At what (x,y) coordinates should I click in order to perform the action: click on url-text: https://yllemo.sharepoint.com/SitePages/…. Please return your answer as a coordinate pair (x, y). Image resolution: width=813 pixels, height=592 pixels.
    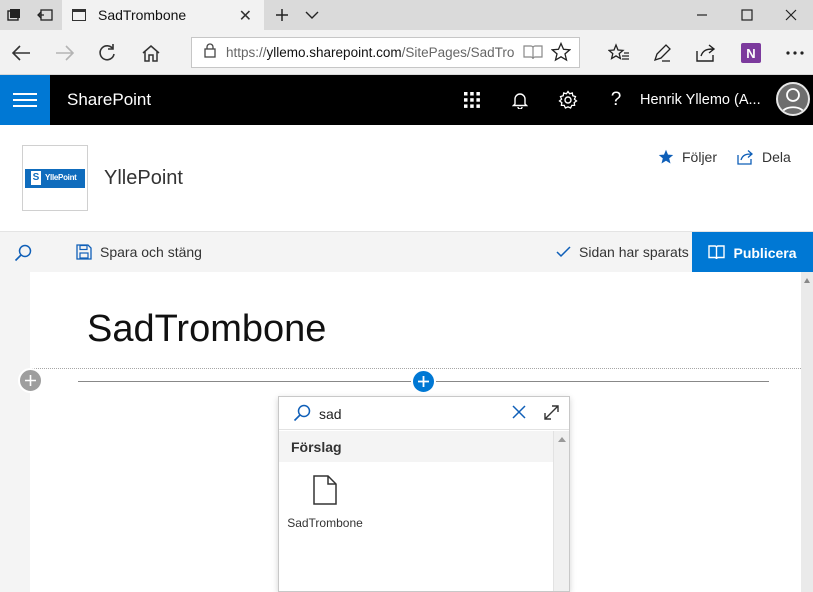
    Looking at the image, I should click on (370, 52).